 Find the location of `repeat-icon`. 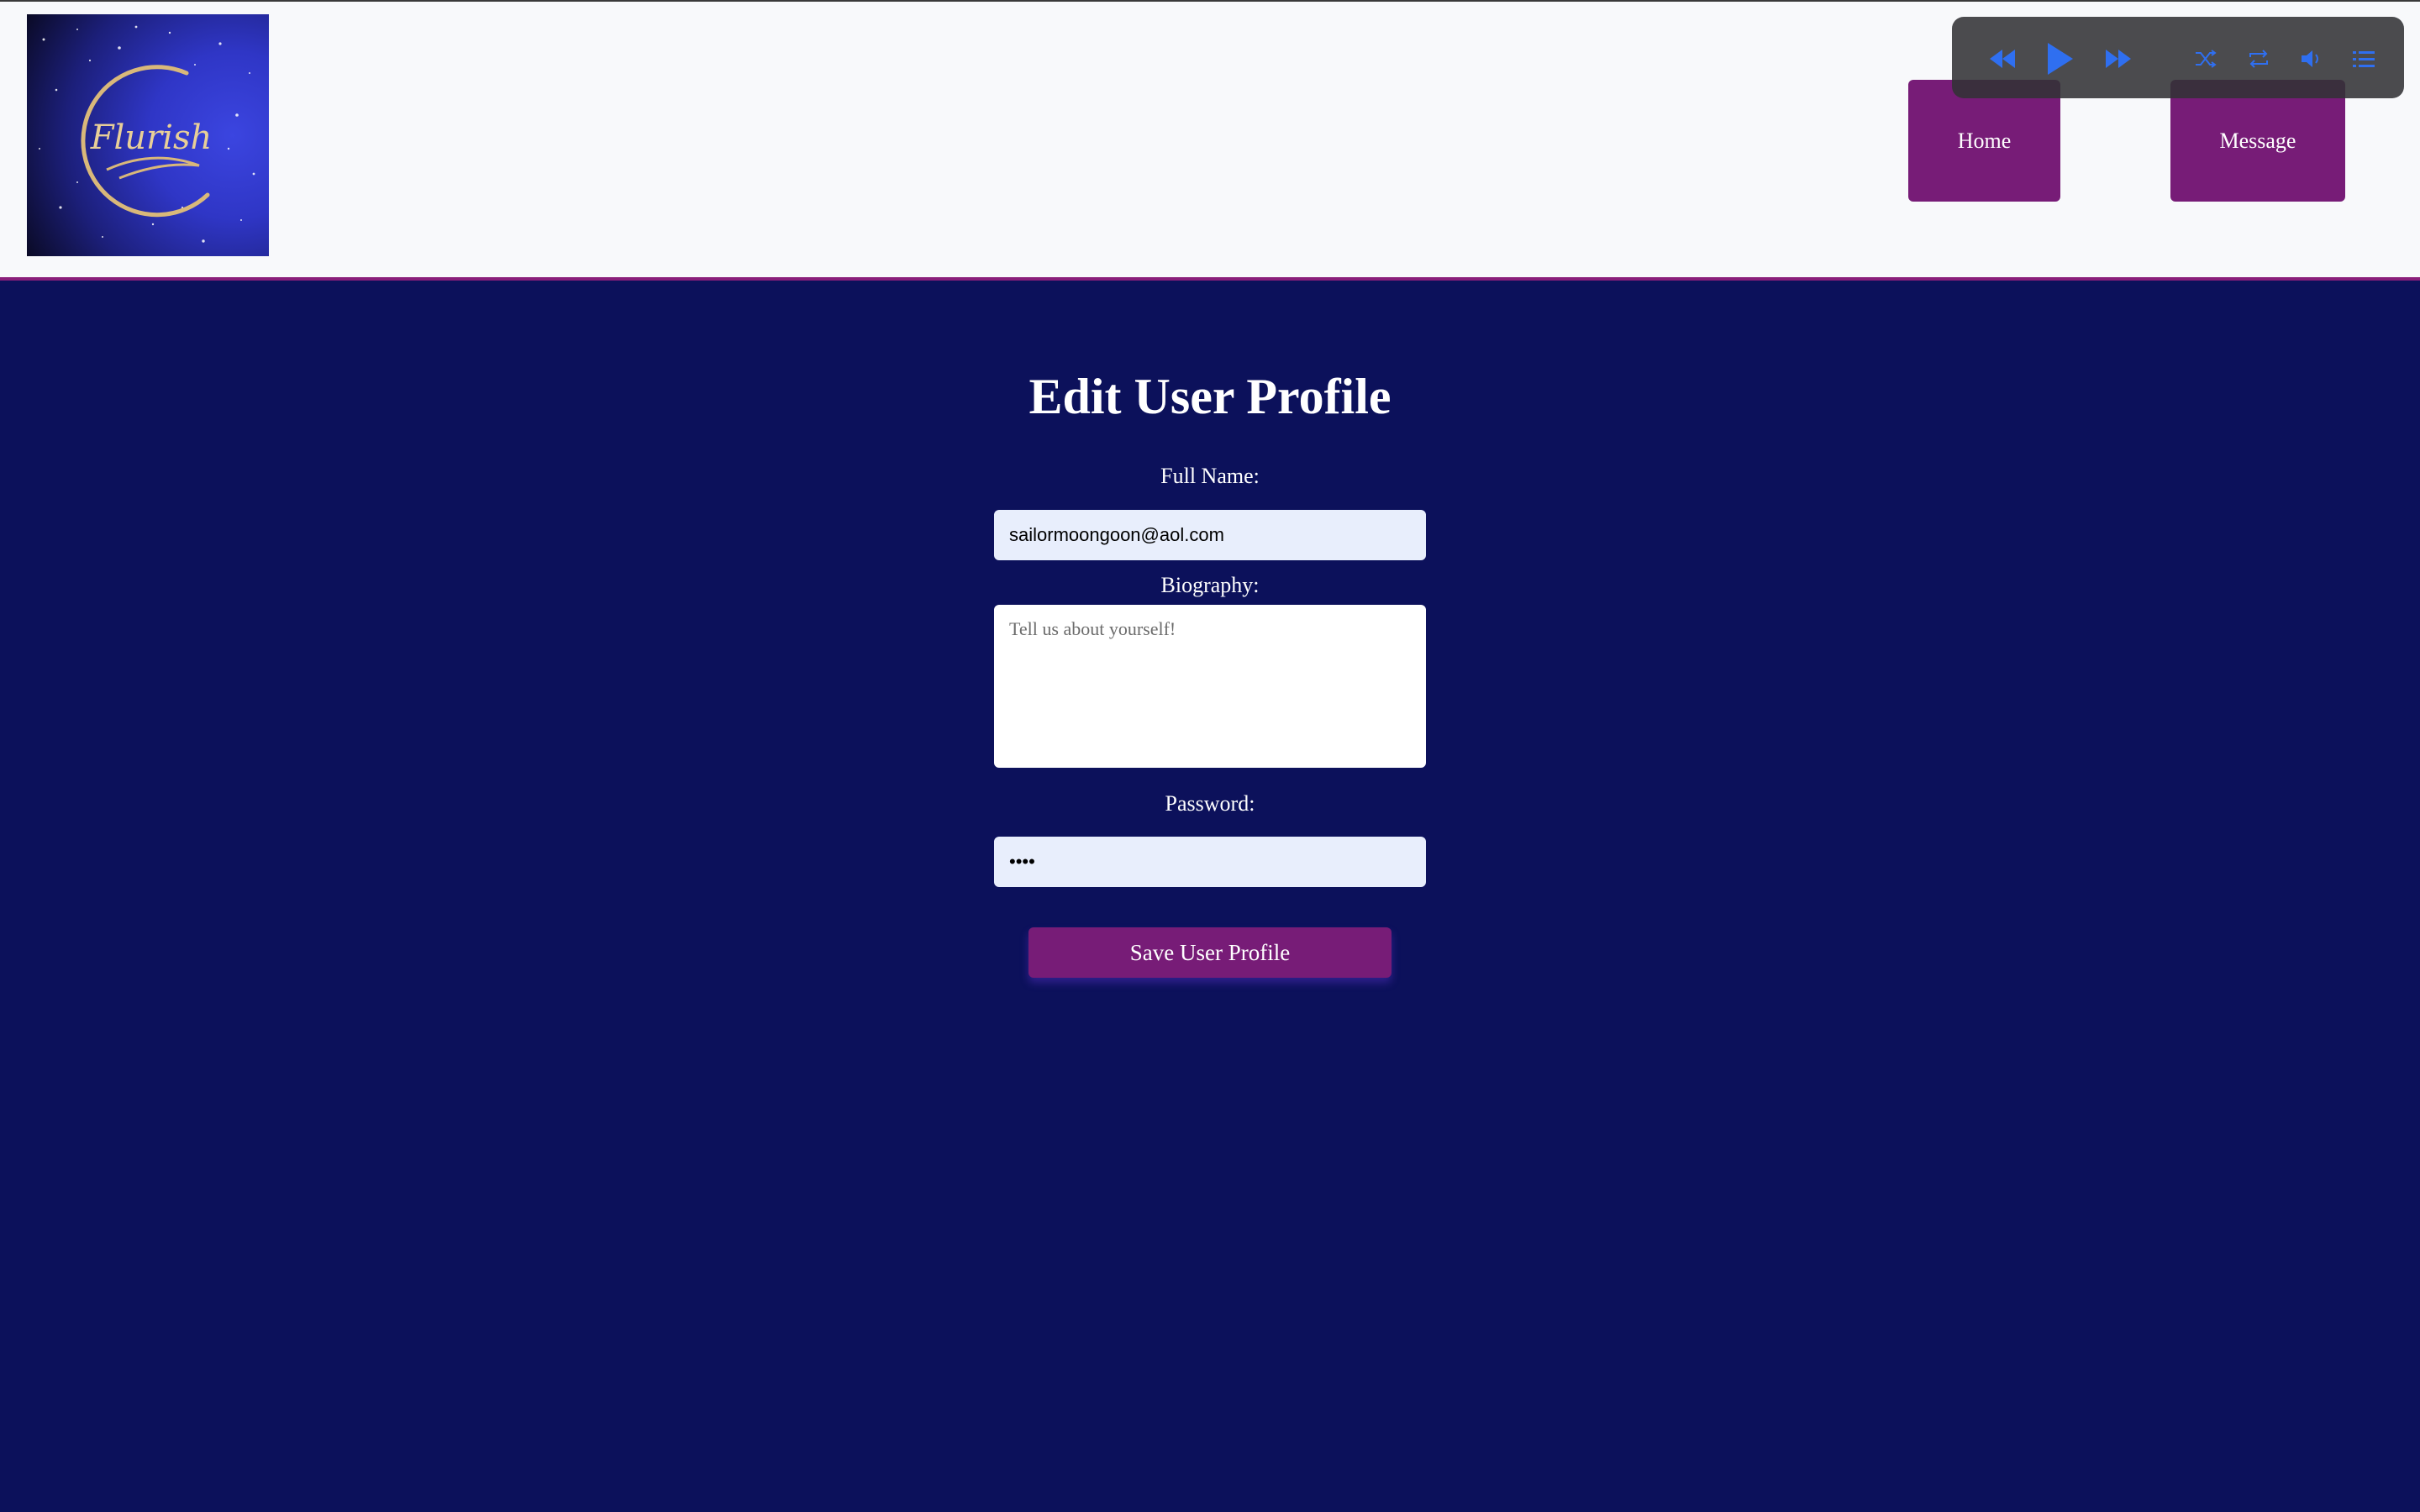

repeat-icon is located at coordinates (2258, 59).